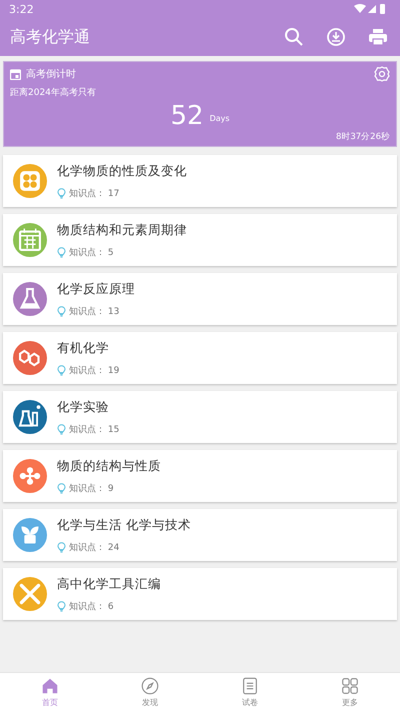  Describe the element at coordinates (94, 430) in the screenshot. I see `knowledge-count: 知识点： 15` at that location.